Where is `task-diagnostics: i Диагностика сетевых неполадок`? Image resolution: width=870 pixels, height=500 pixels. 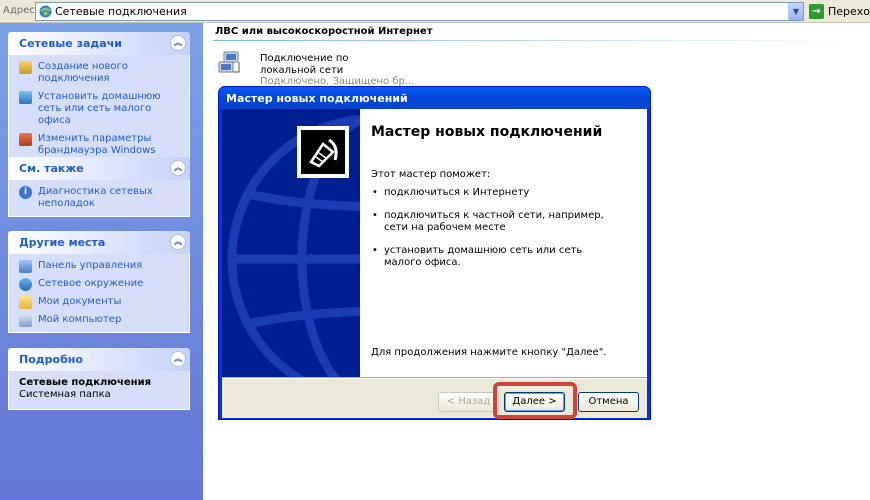
task-diagnostics: i Диагностика сетевых неполадок is located at coordinates (101, 198).